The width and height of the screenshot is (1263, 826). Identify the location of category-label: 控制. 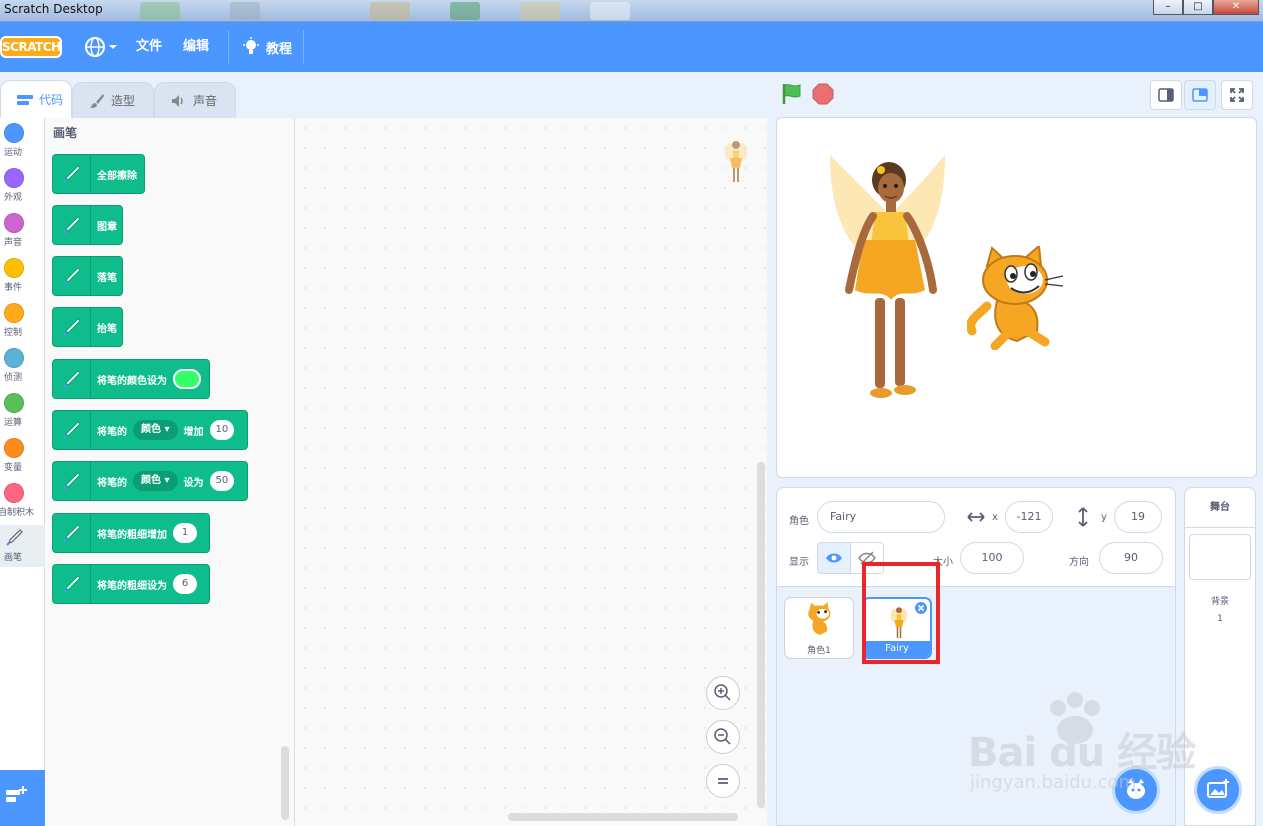
(13, 333).